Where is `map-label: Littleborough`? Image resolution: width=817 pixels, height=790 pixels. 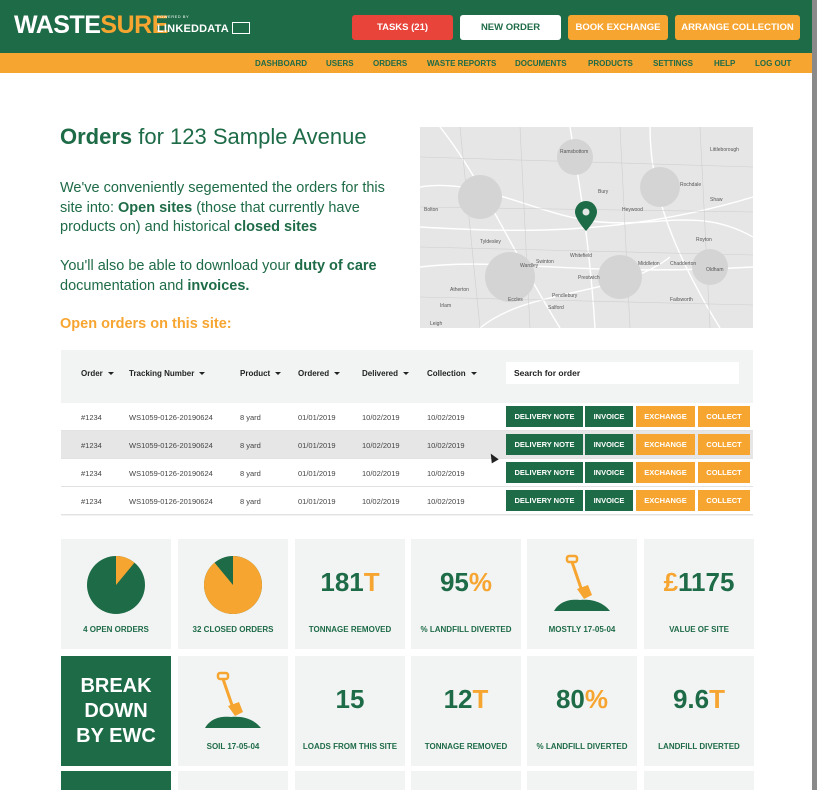 map-label: Littleborough is located at coordinates (724, 150).